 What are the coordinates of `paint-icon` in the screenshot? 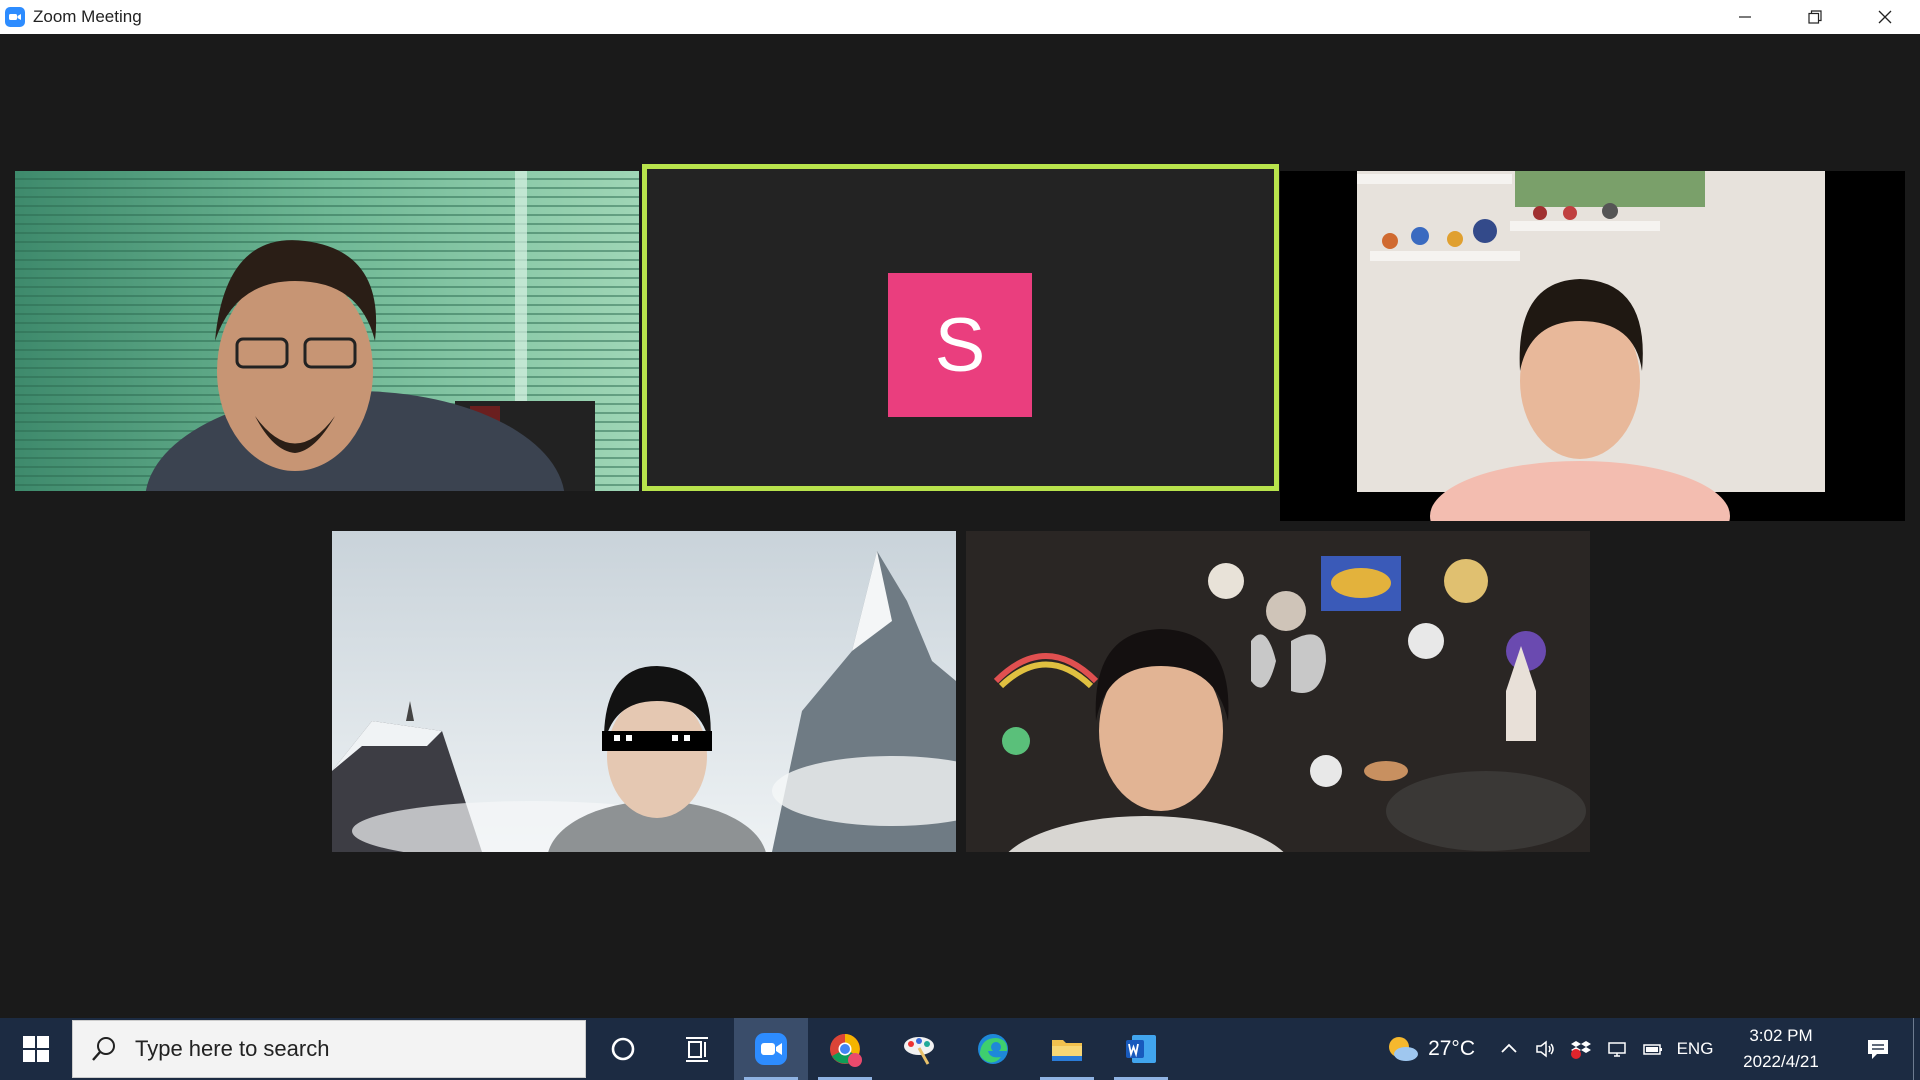 It's located at (919, 1051).